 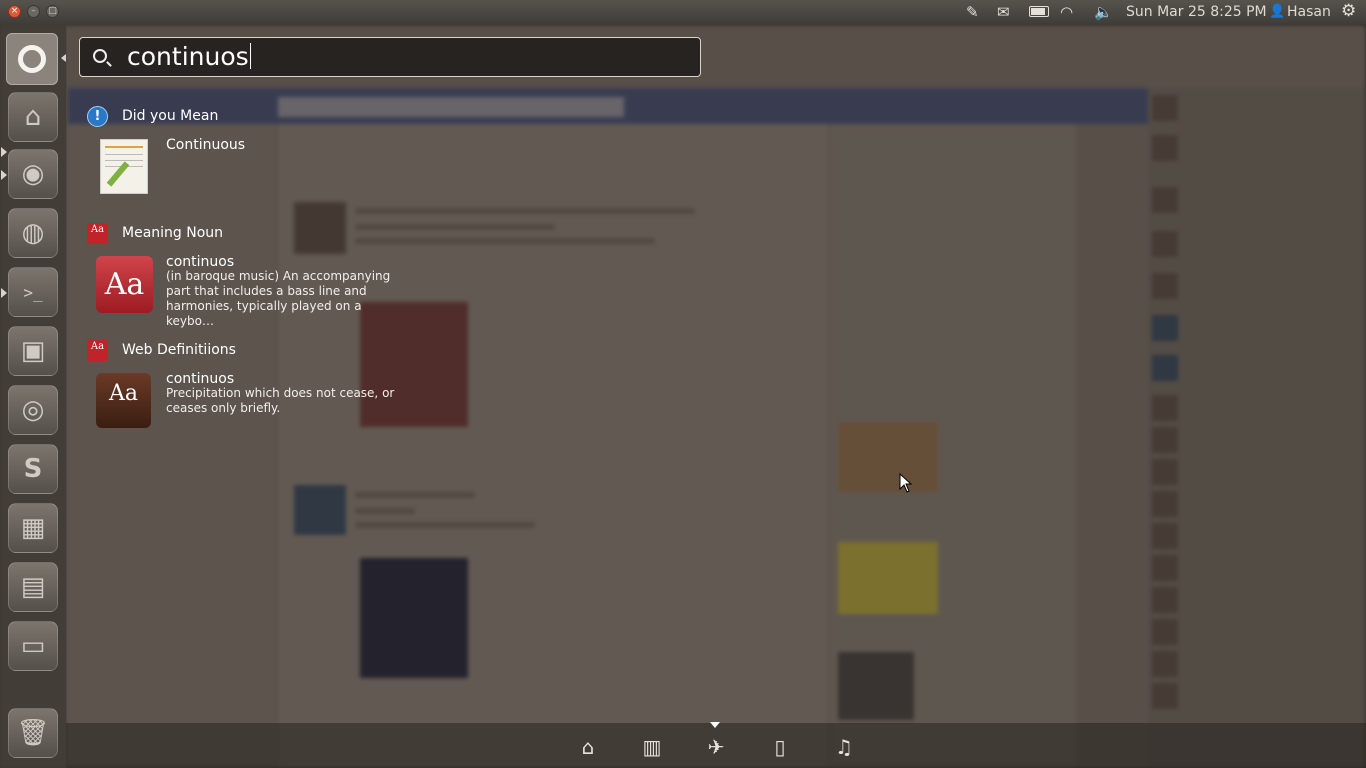 What do you see at coordinates (33, 233) in the screenshot?
I see `firefox-icon: ◍` at bounding box center [33, 233].